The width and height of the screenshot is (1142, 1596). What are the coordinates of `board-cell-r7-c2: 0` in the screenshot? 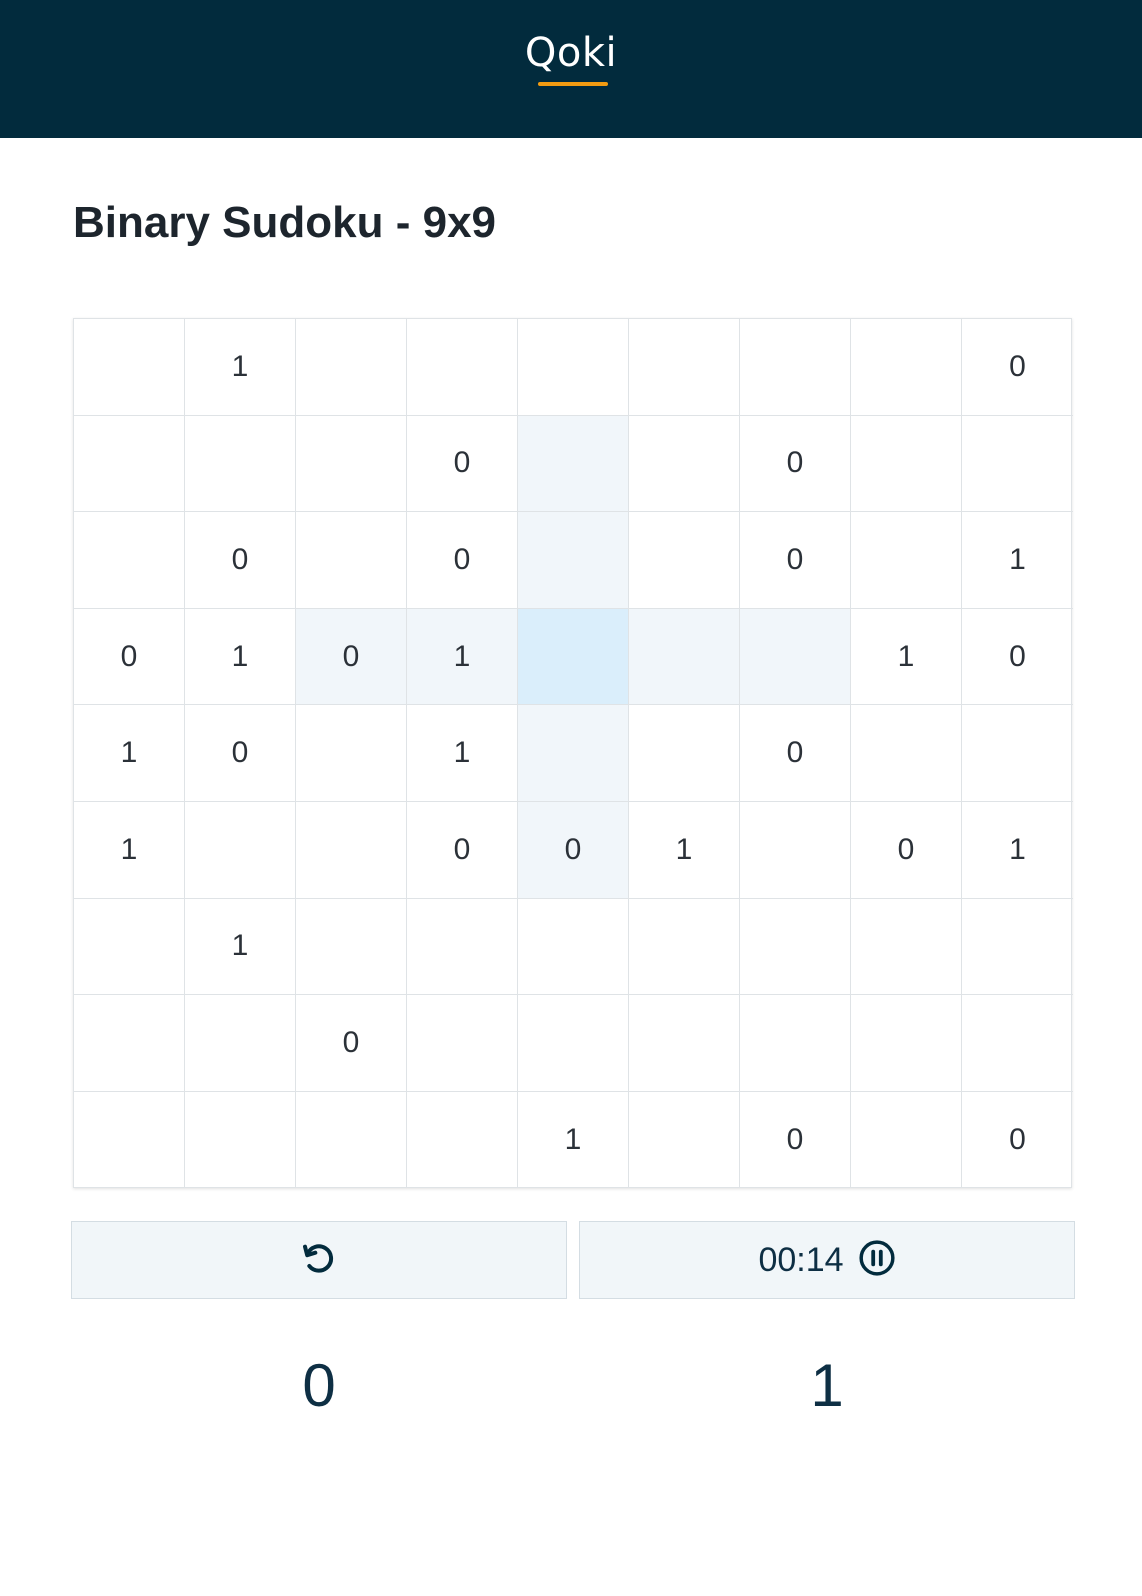 It's located at (351, 1043).